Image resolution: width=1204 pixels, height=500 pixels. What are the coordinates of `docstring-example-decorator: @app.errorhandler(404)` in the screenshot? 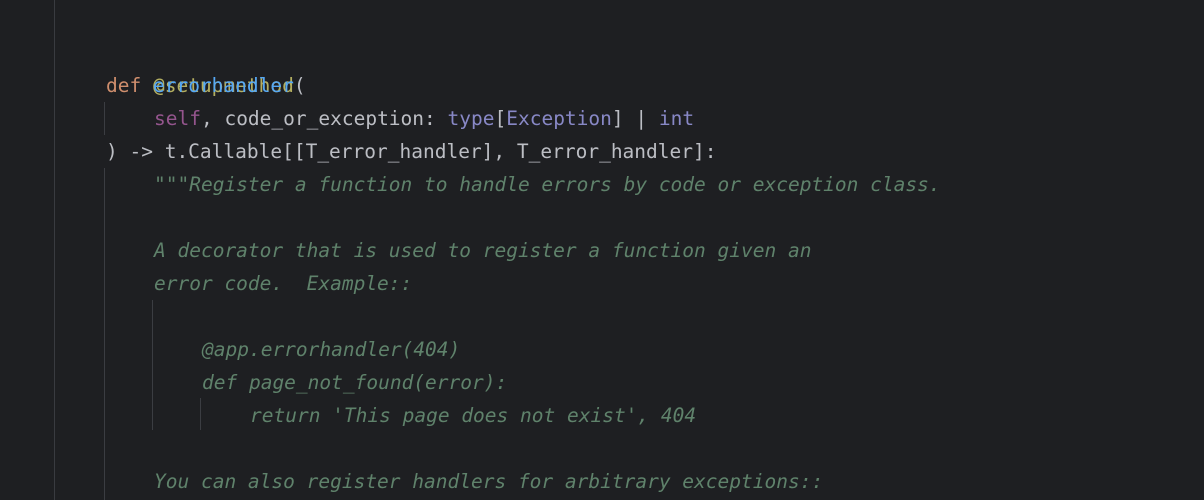 It's located at (331, 349).